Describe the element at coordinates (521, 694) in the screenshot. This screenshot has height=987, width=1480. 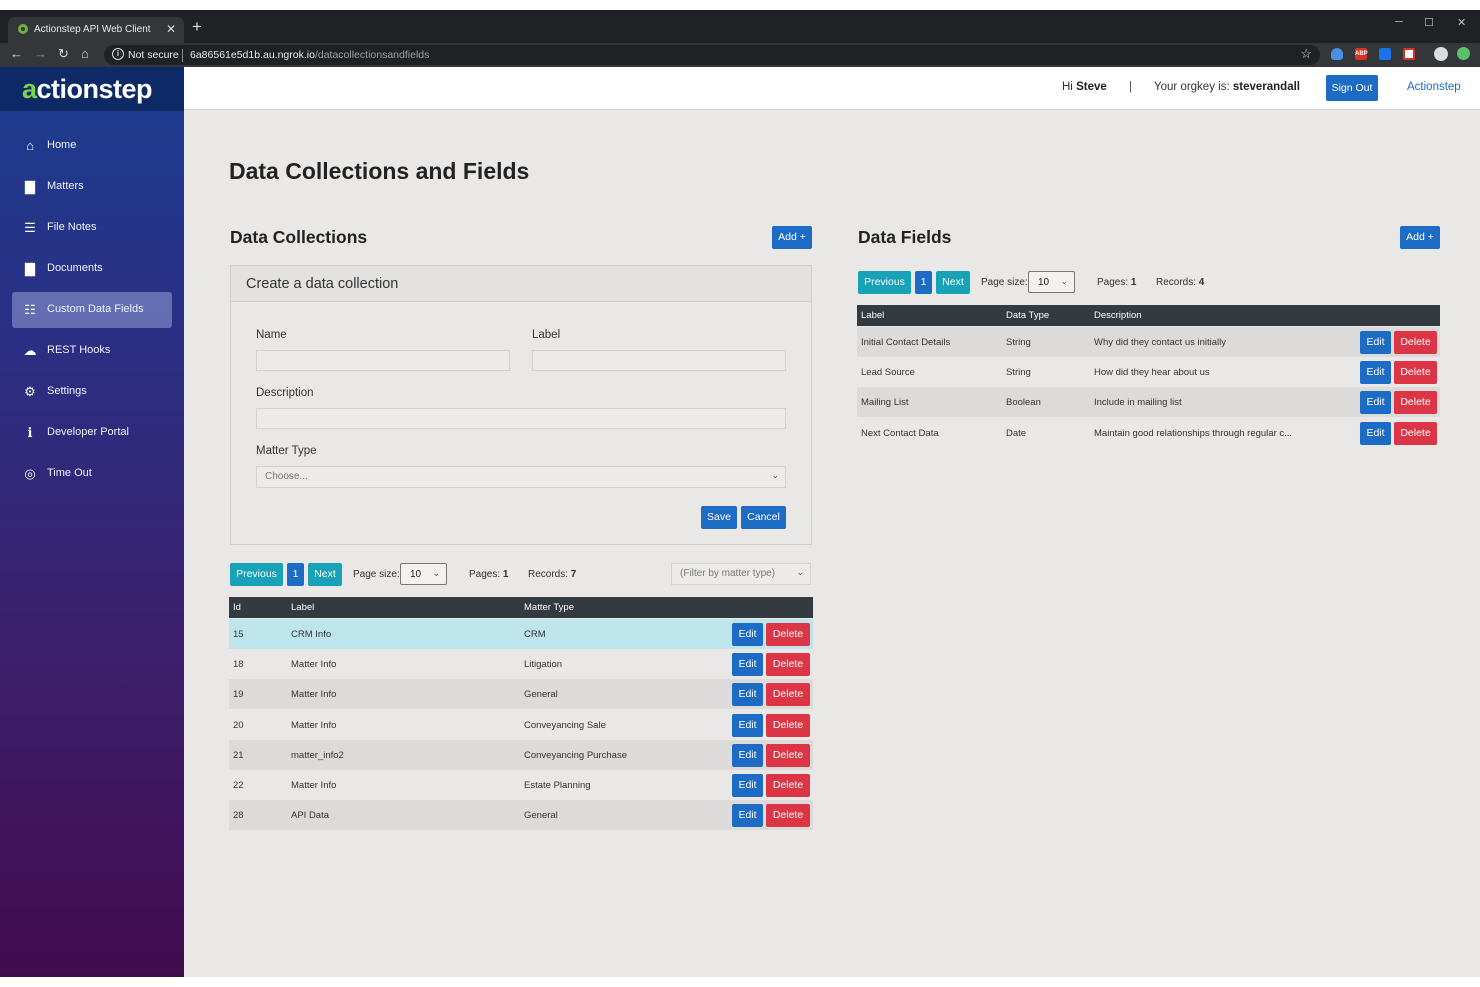
I see `table-row: 19 Matter Info General Edit Delete` at that location.